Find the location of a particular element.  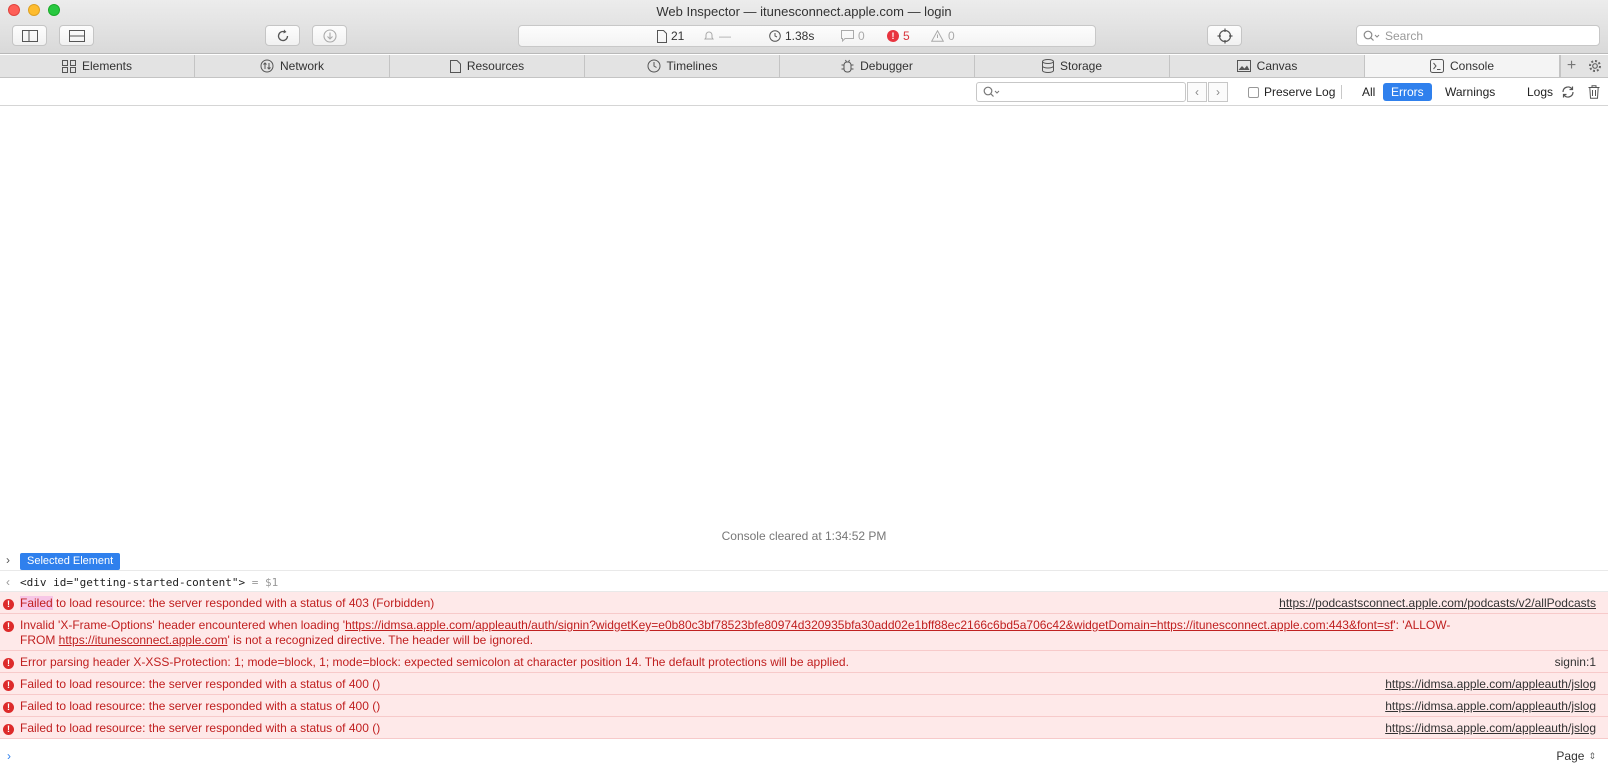

reload-button is located at coordinates (282, 35).